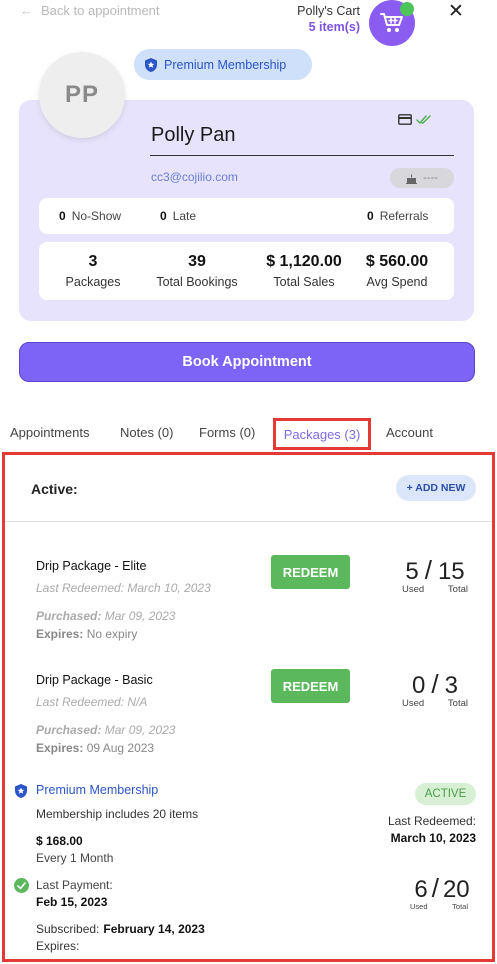 The image size is (497, 964). What do you see at coordinates (62, 216) in the screenshot?
I see `no-show-count: 0` at bounding box center [62, 216].